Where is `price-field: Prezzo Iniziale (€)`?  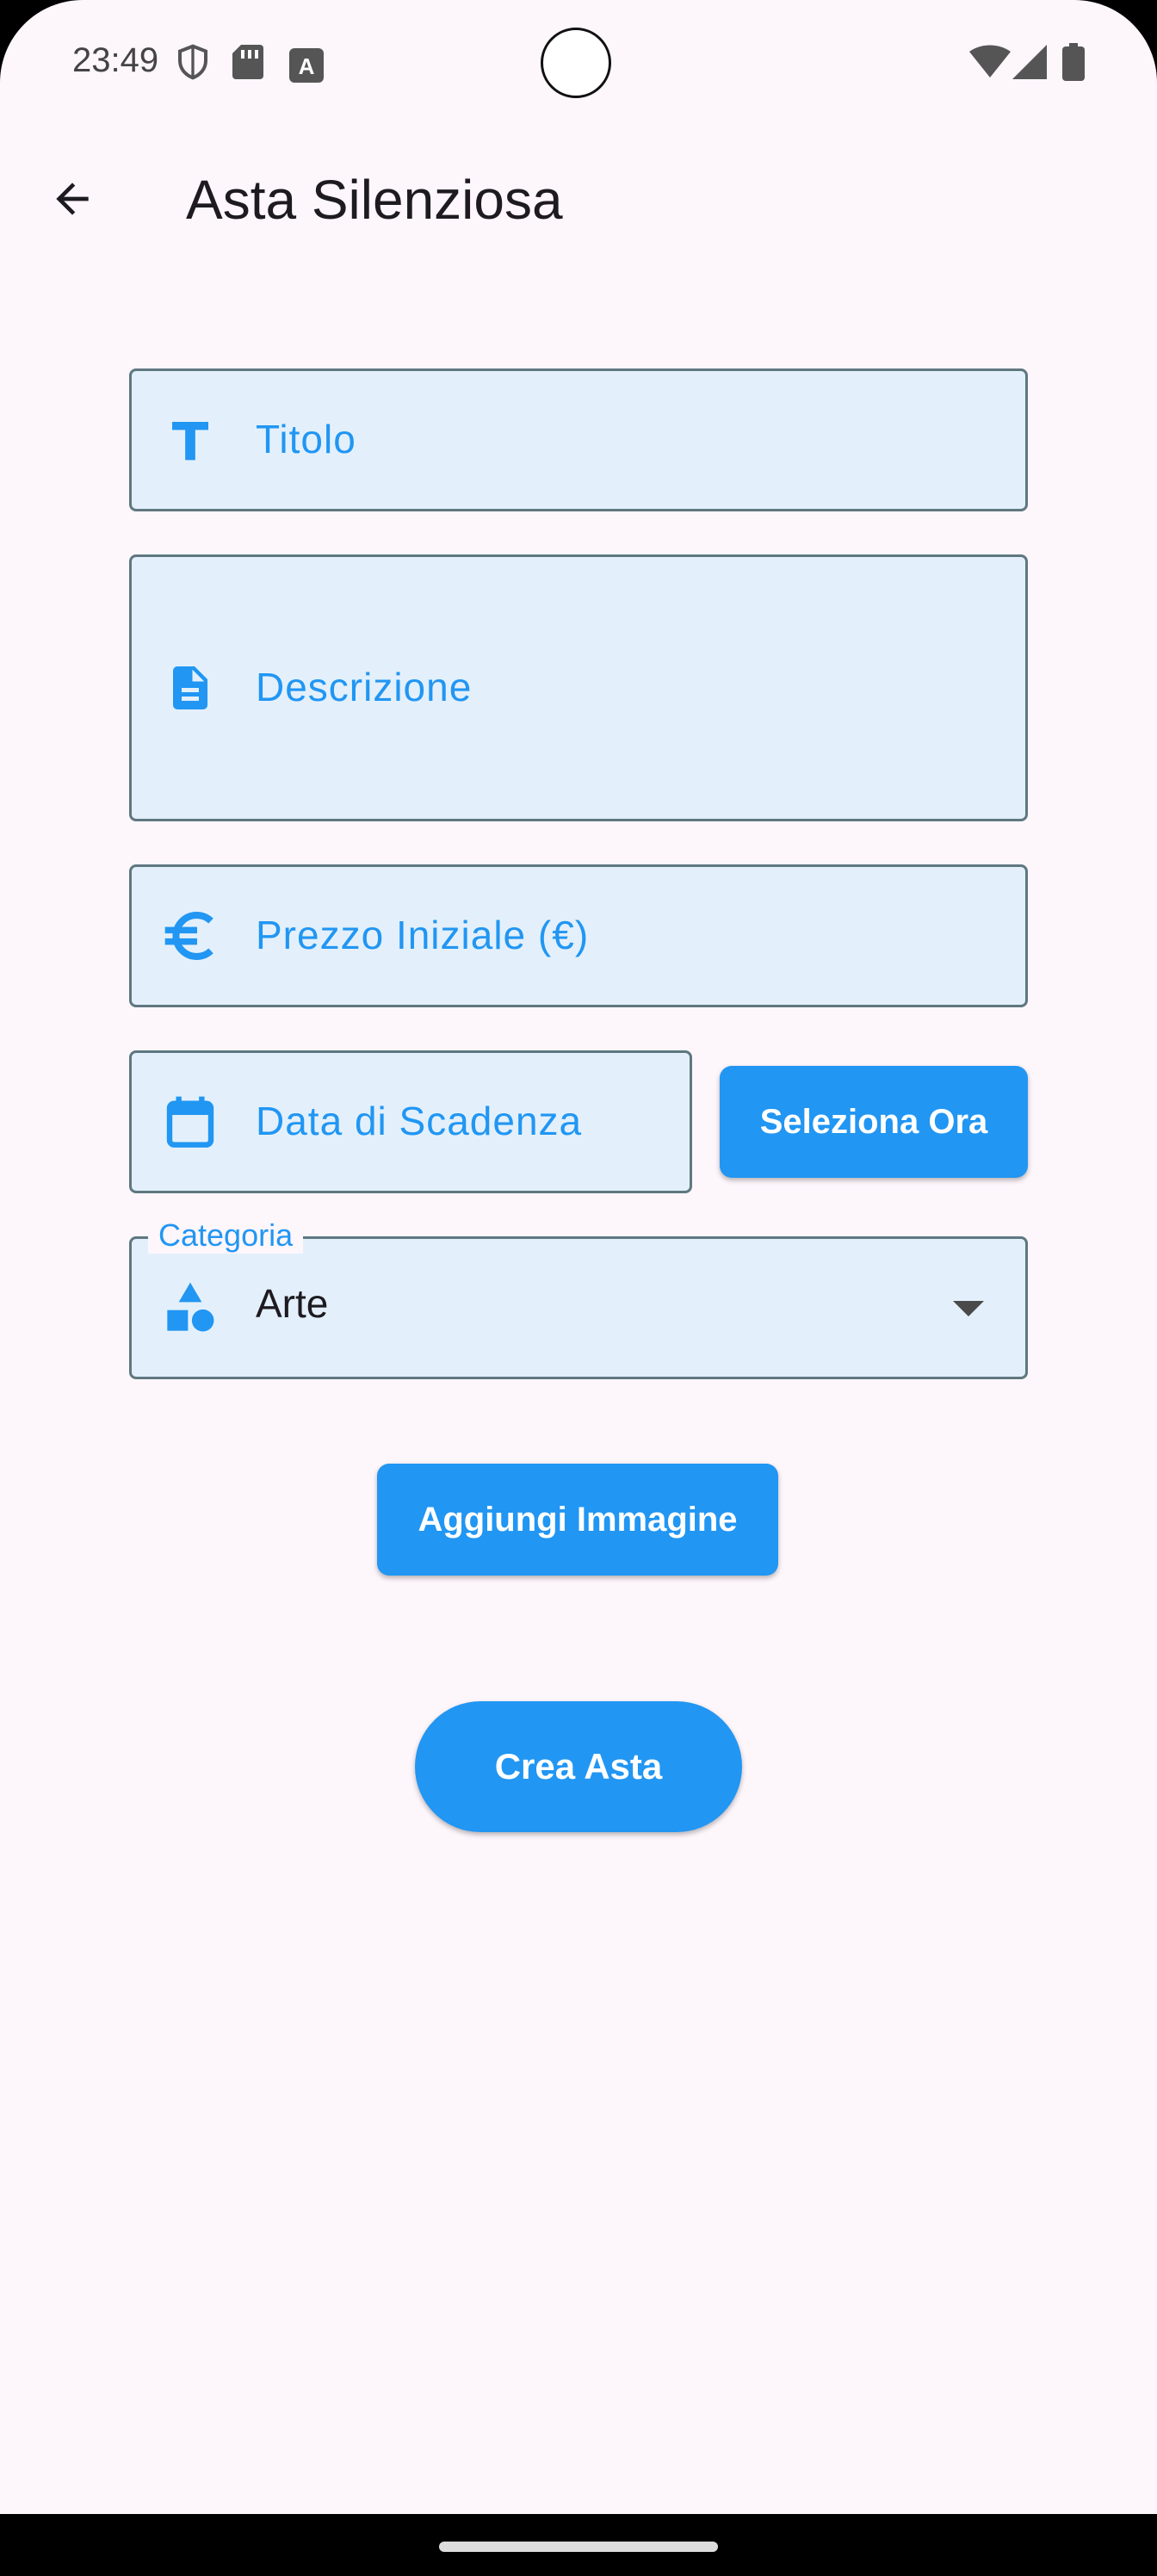 price-field: Prezzo Iniziale (€) is located at coordinates (579, 936).